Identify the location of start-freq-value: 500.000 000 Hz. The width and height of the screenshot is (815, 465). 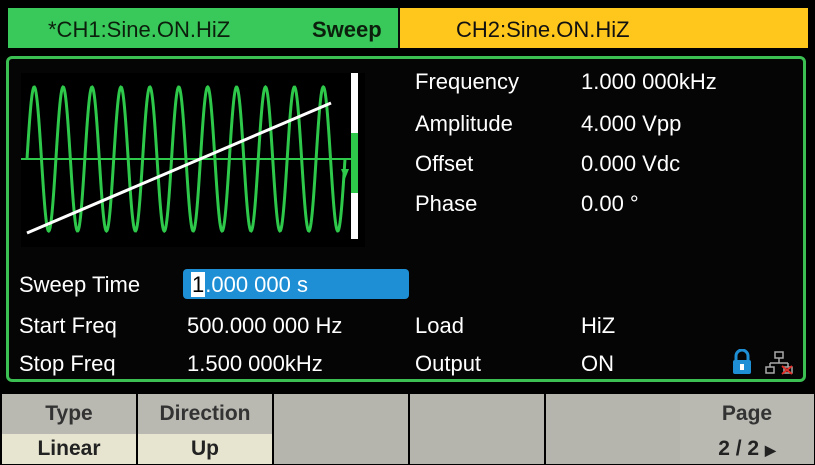
(264, 326).